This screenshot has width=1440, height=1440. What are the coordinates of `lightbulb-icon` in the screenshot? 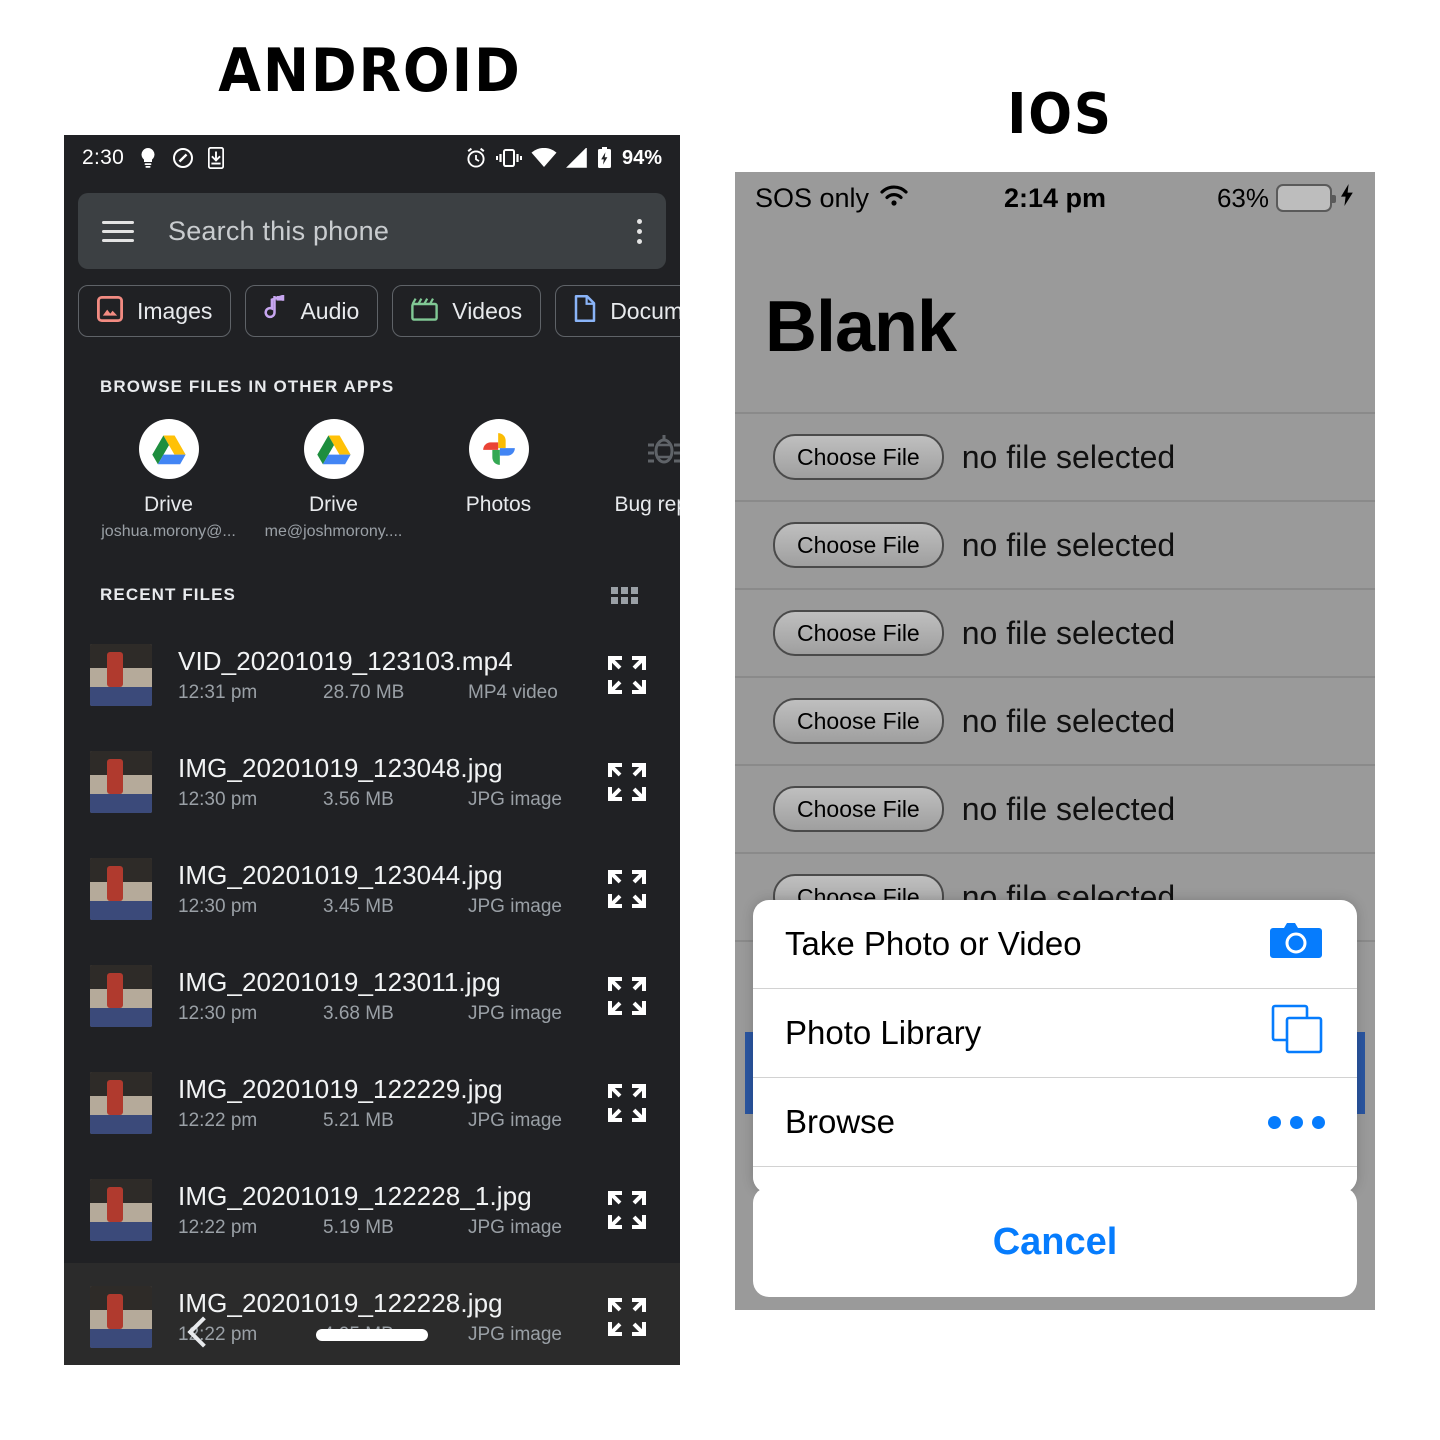 It's located at (148, 158).